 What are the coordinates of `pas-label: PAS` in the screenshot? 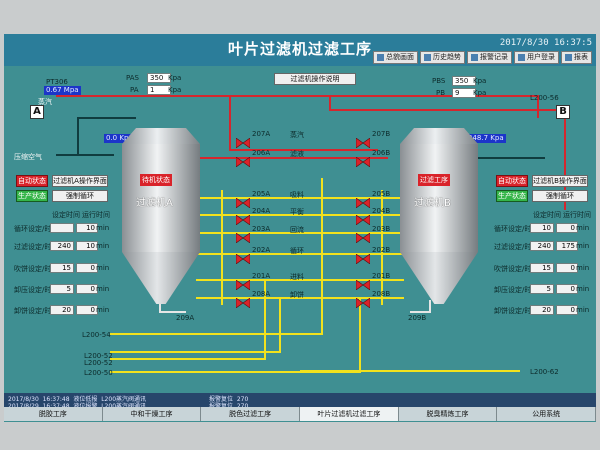 It's located at (133, 78).